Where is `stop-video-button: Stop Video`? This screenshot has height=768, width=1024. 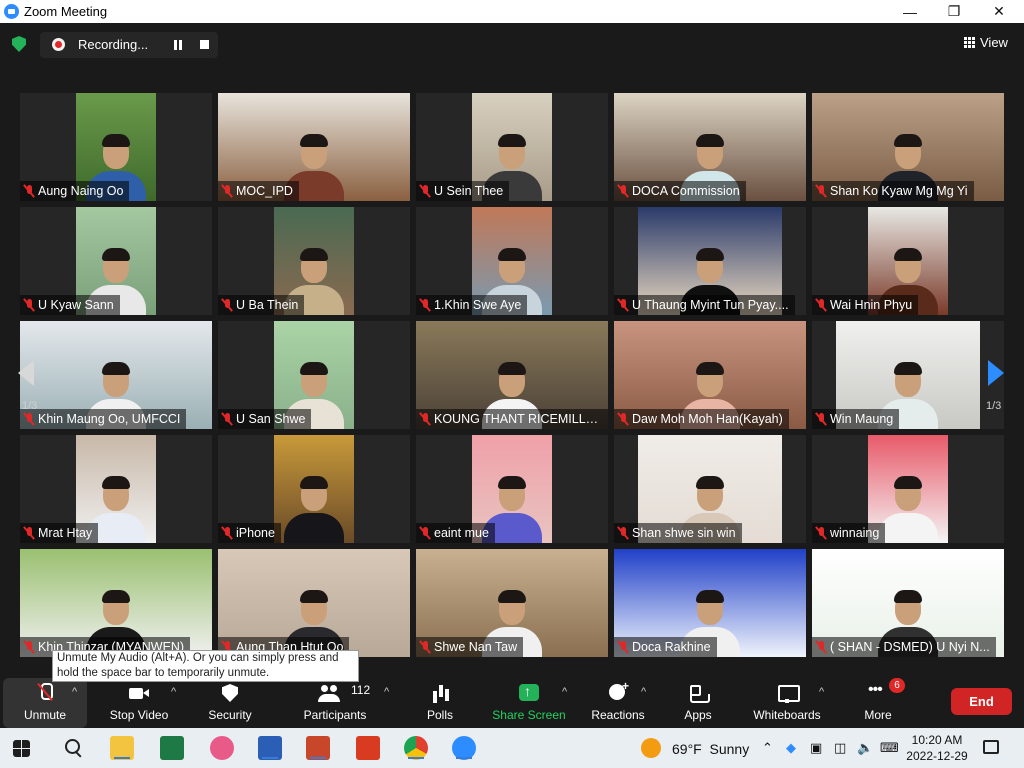 stop-video-button: Stop Video is located at coordinates (139, 703).